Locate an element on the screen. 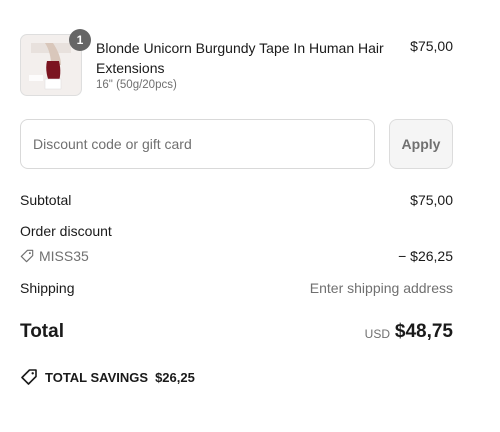 This screenshot has height=432, width=500. discount-code-row: MISS35 − $26,25 is located at coordinates (236, 257).